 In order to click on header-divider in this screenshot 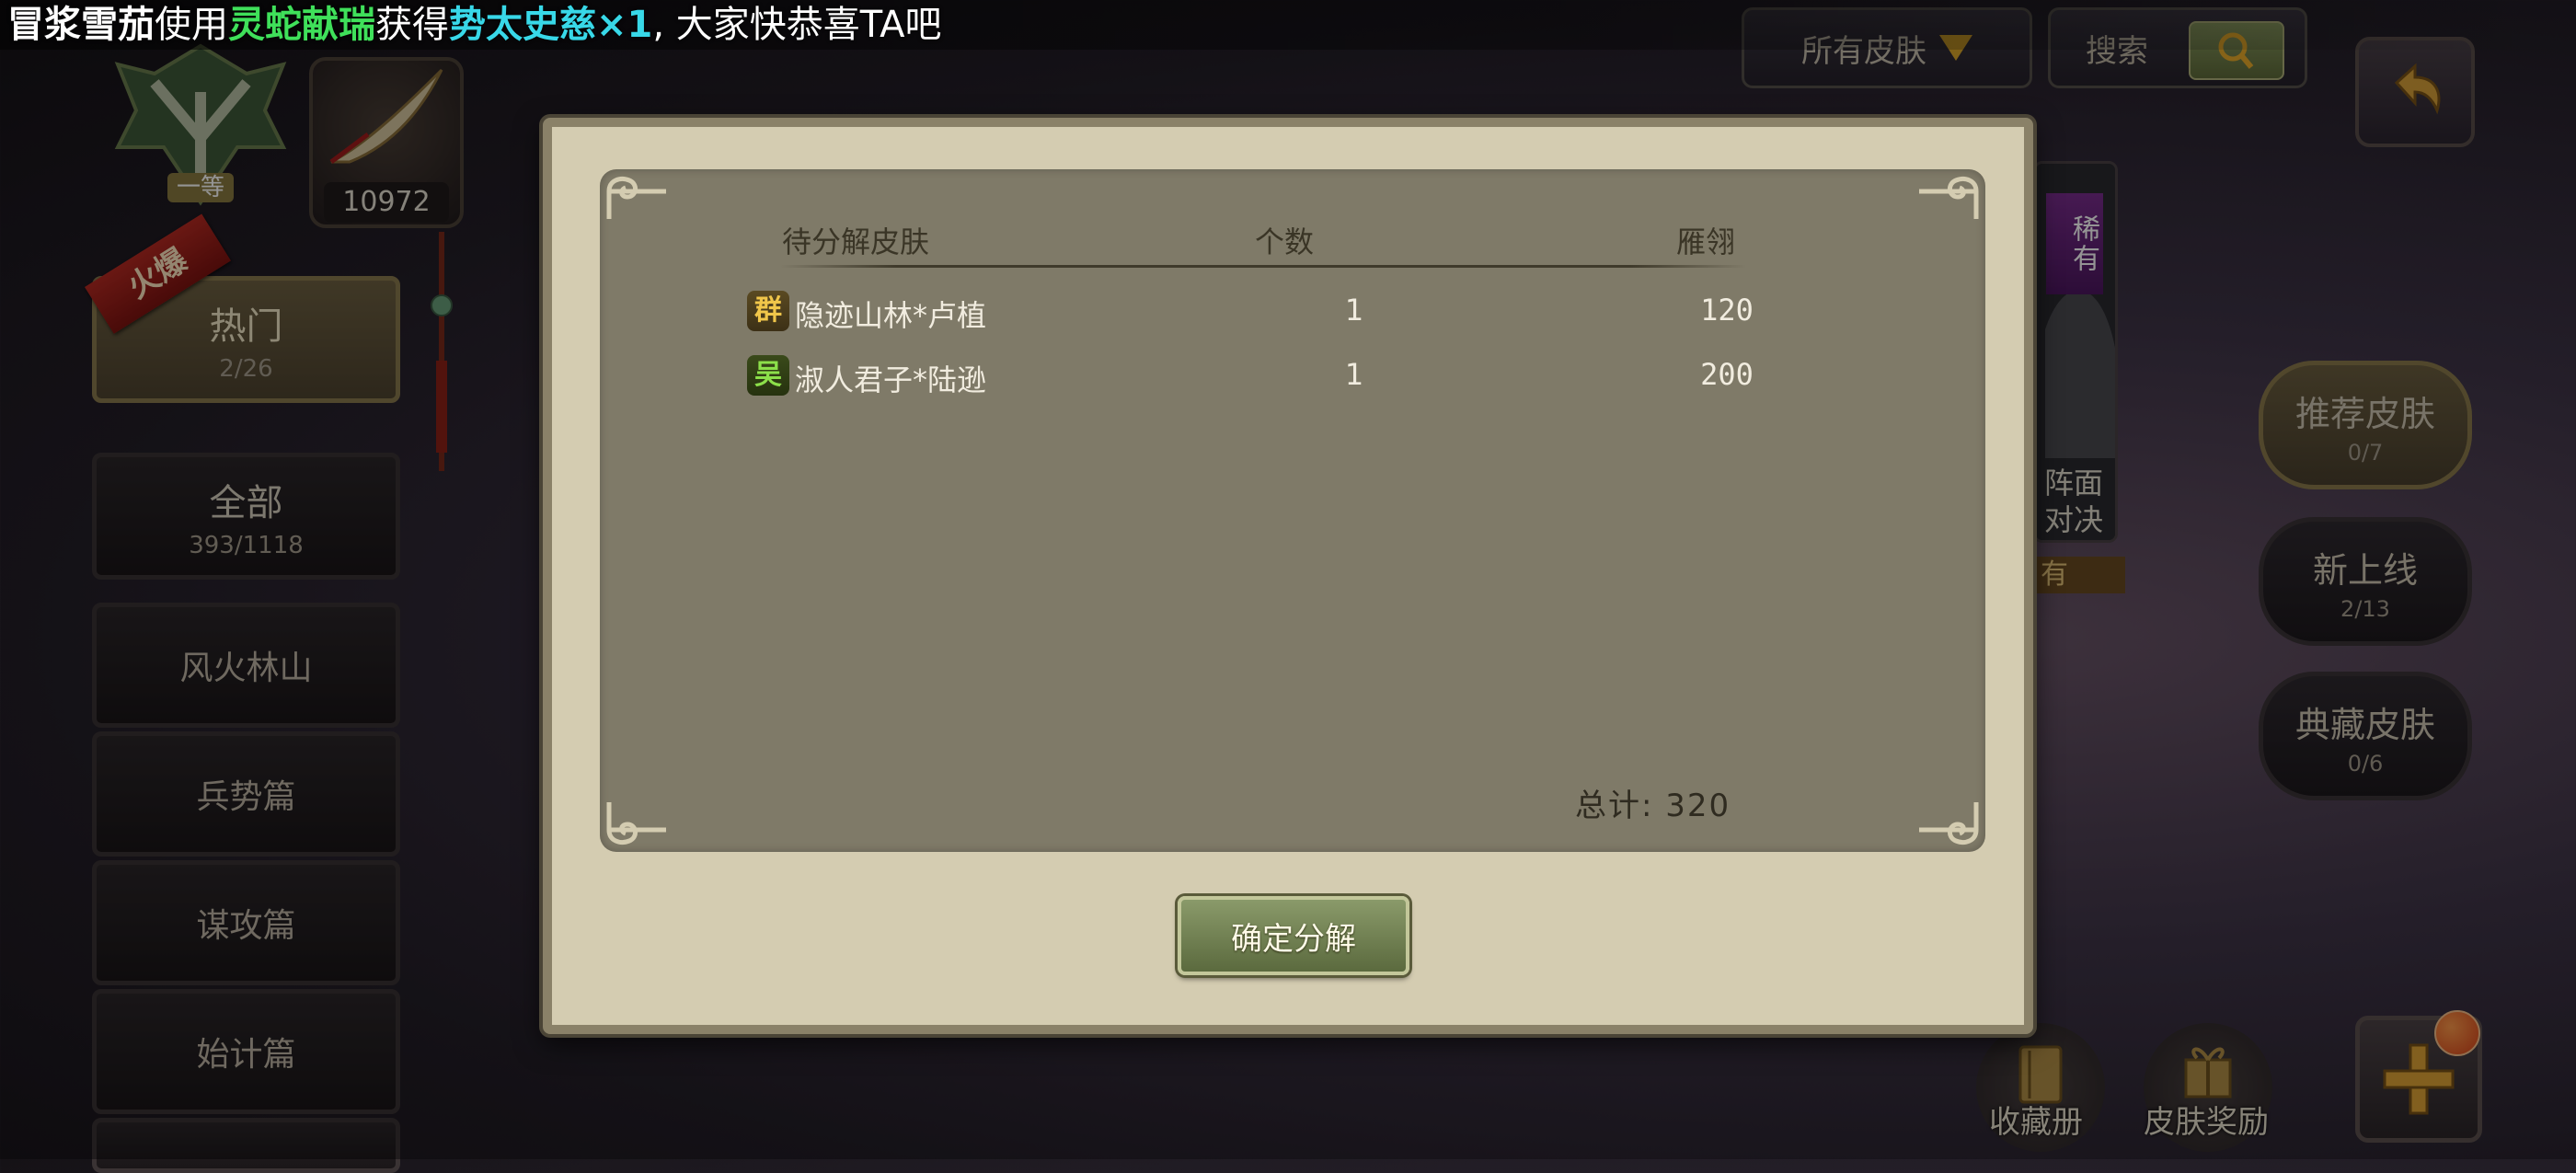, I will do `click(1263, 266)`.